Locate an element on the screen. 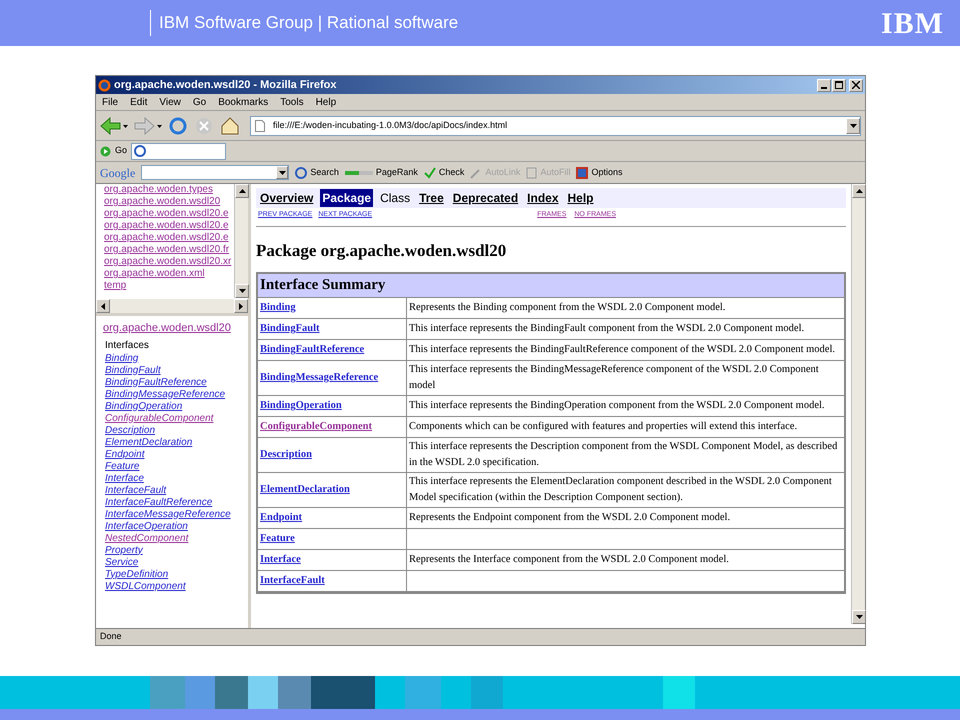 The height and width of the screenshot is (720, 960). summary-link: InterfaceFault is located at coordinates (292, 581).